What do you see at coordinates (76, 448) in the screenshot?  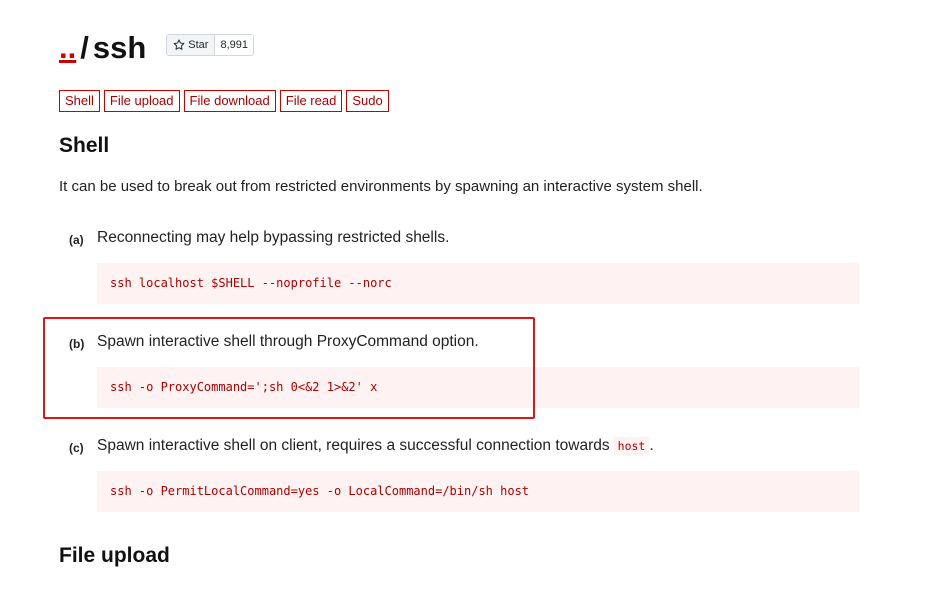 I see `item-label-c: (c)` at bounding box center [76, 448].